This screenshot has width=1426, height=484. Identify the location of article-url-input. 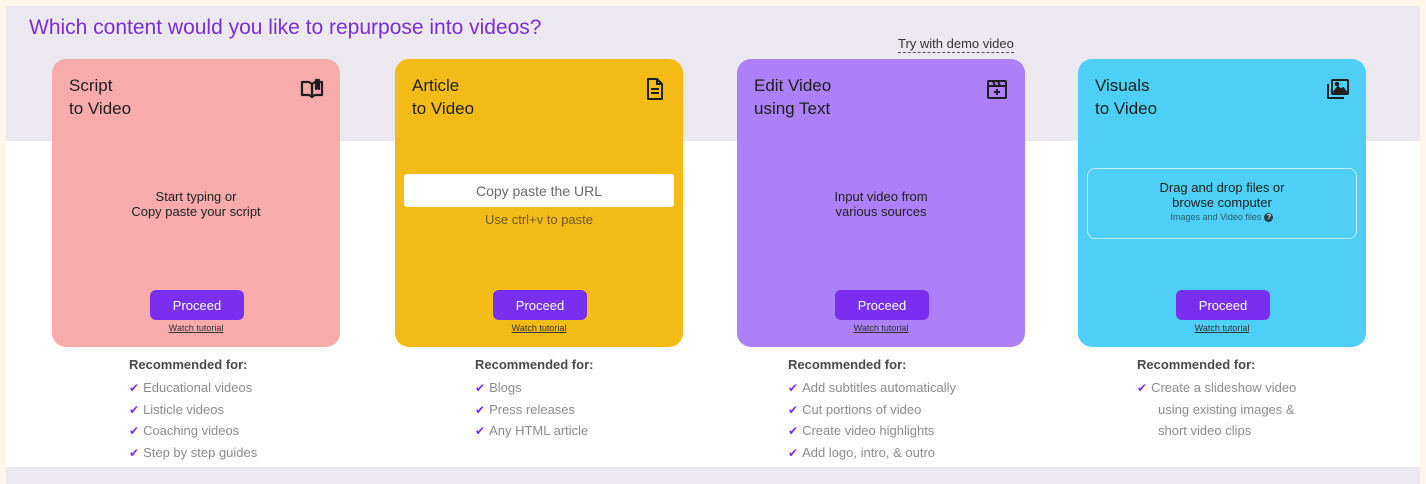
(539, 190).